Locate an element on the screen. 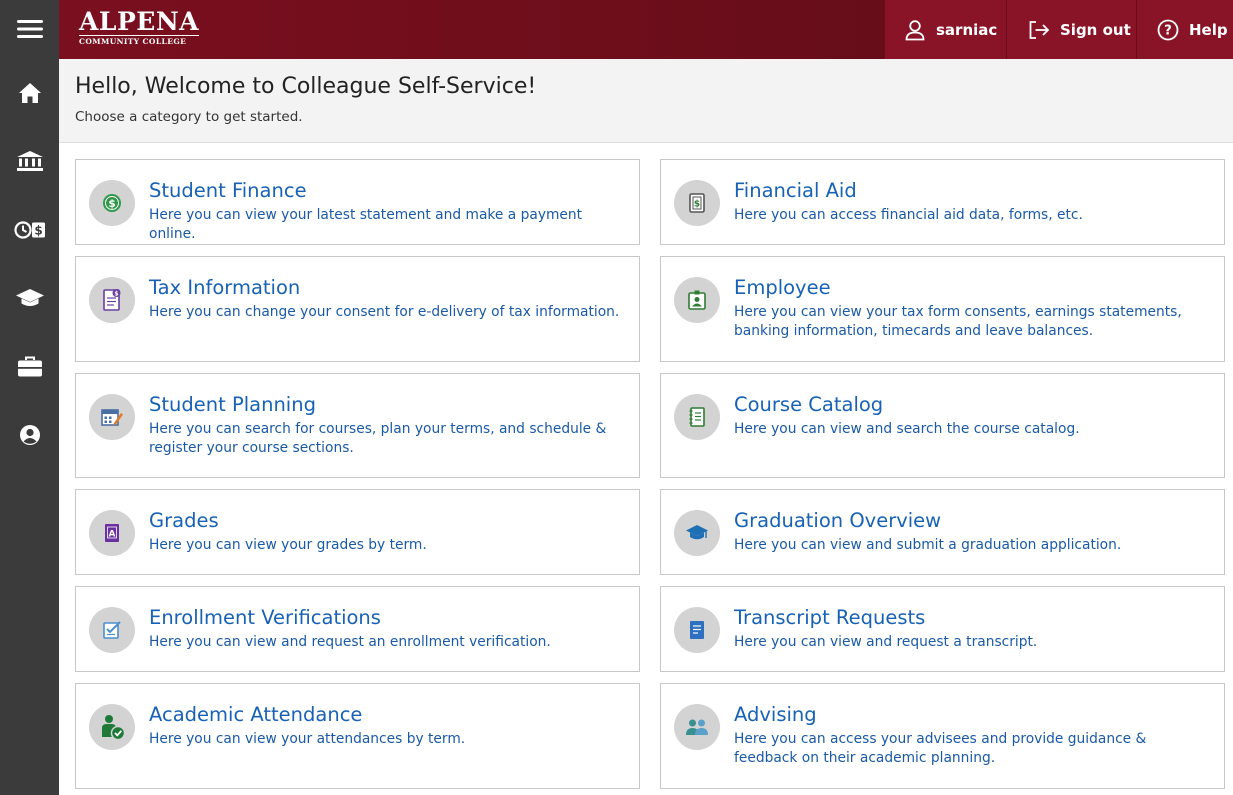 The image size is (1233, 795). clock-dollar-icon: $ is located at coordinates (29, 230).